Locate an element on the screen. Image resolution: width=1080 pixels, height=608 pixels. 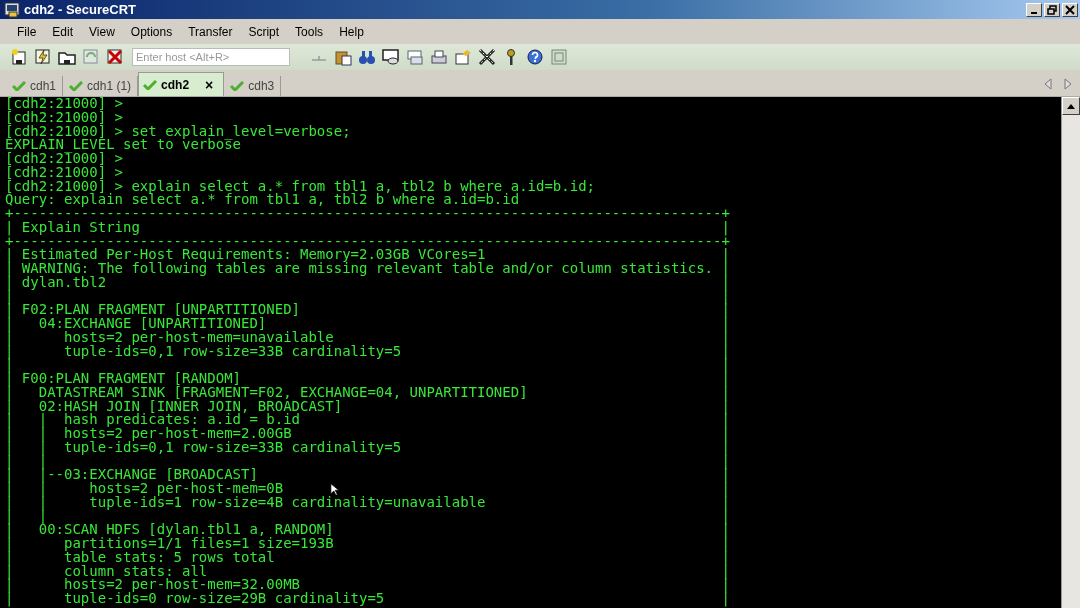
terminal-line: WARNING: The following tables are missing relevant table and/or column statistics. is located at coordinates (367, 269).